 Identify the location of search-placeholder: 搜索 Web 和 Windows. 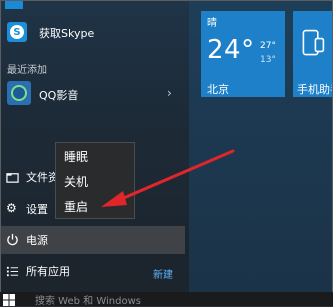
(88, 301).